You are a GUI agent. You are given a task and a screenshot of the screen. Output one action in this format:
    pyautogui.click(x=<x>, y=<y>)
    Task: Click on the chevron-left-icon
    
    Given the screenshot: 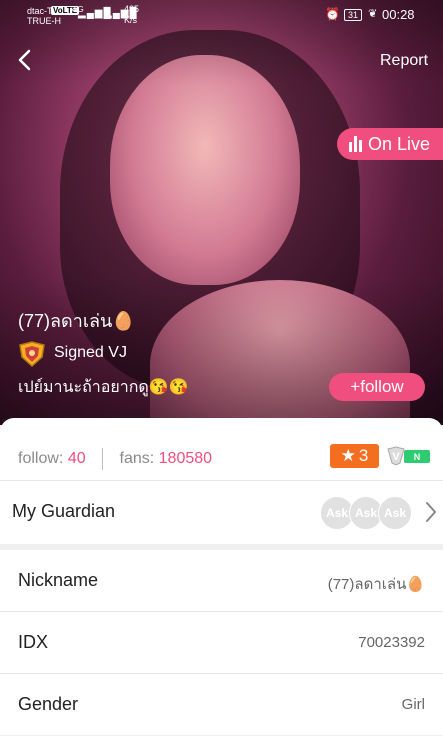 What is the action you would take?
    pyautogui.click(x=24, y=60)
    